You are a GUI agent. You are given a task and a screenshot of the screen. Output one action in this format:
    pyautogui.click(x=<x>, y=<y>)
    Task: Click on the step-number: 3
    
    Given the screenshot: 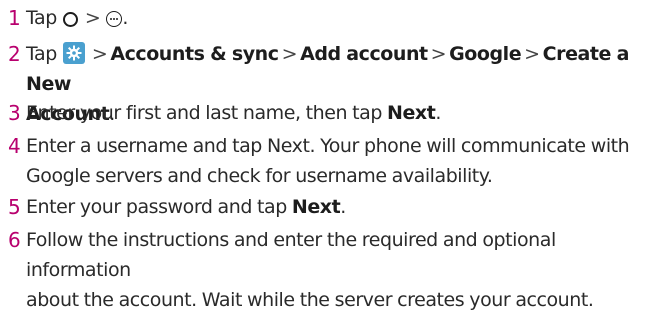 What is the action you would take?
    pyautogui.click(x=14, y=113)
    